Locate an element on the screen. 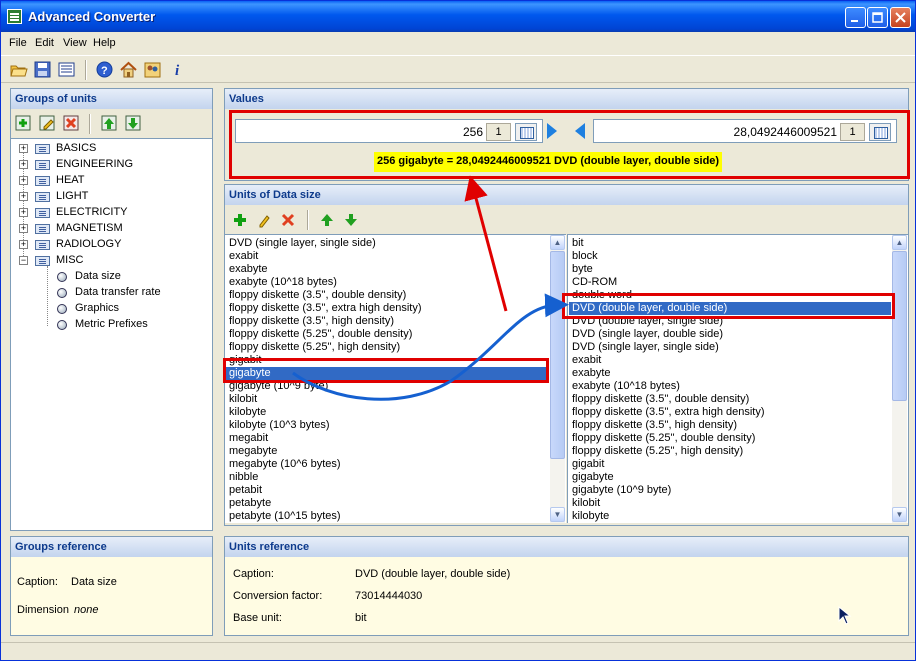 Image resolution: width=916 pixels, height=661 pixels. target-unit-item: exabit is located at coordinates (586, 360).